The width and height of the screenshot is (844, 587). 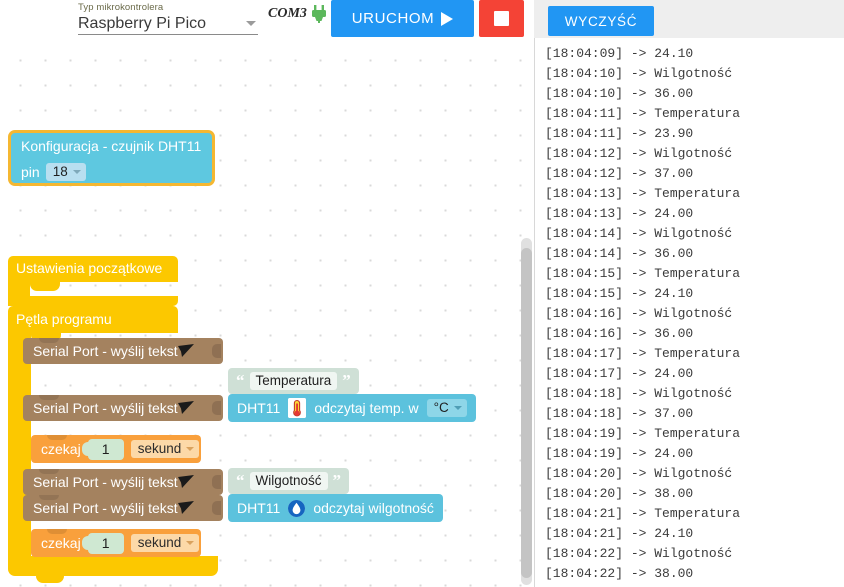 I want to click on block-dht11-read-humidity: DHT11 odczytaj wilgotność, so click(x=335, y=508).